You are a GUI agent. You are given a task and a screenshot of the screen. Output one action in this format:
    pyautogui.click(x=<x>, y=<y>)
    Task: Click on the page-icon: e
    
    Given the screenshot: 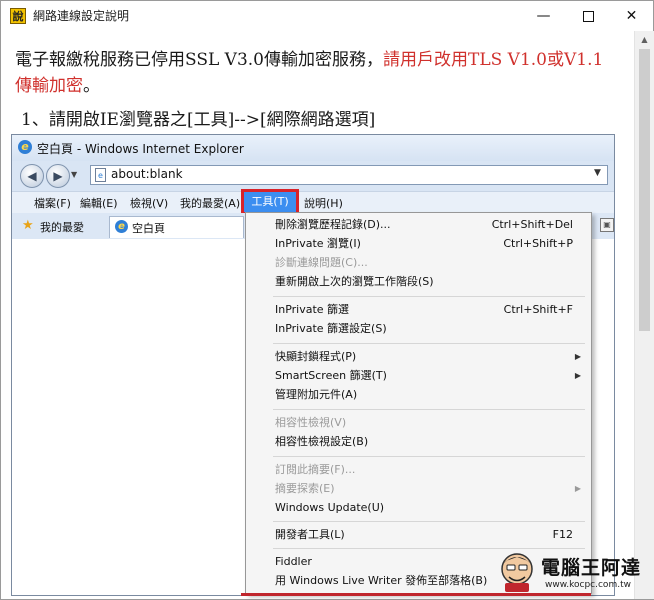 What is the action you would take?
    pyautogui.click(x=100, y=175)
    